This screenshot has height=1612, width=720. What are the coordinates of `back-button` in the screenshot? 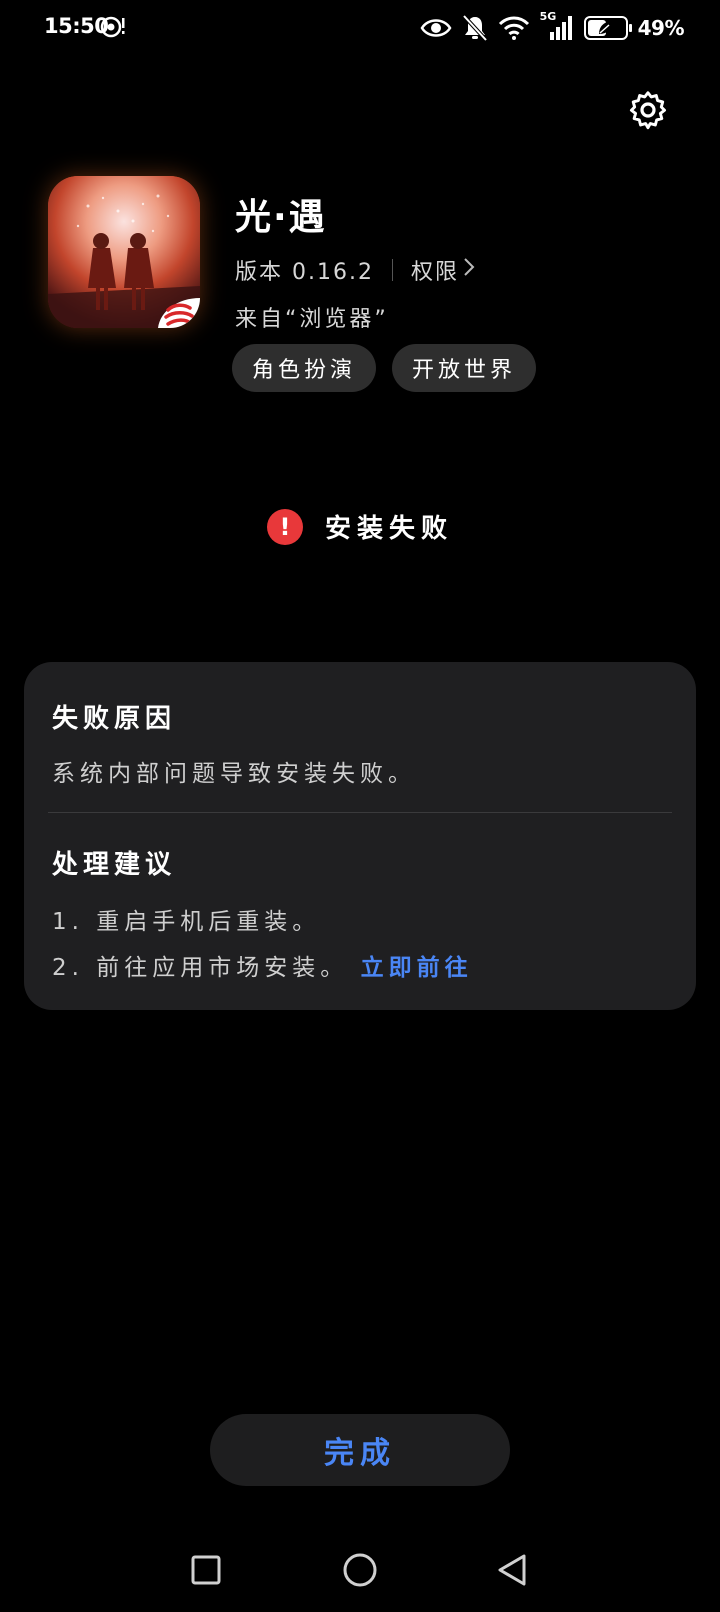 It's located at (512, 1572).